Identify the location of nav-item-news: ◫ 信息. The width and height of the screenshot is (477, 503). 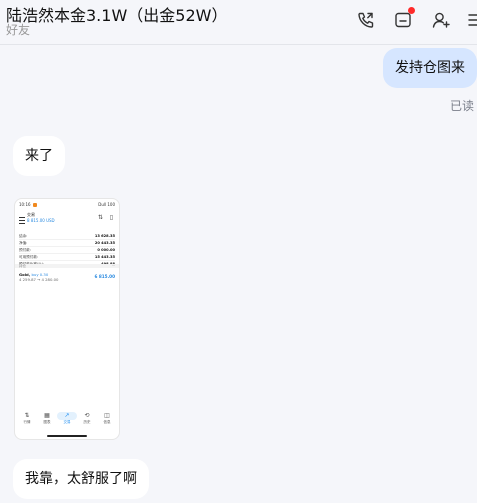
(107, 418).